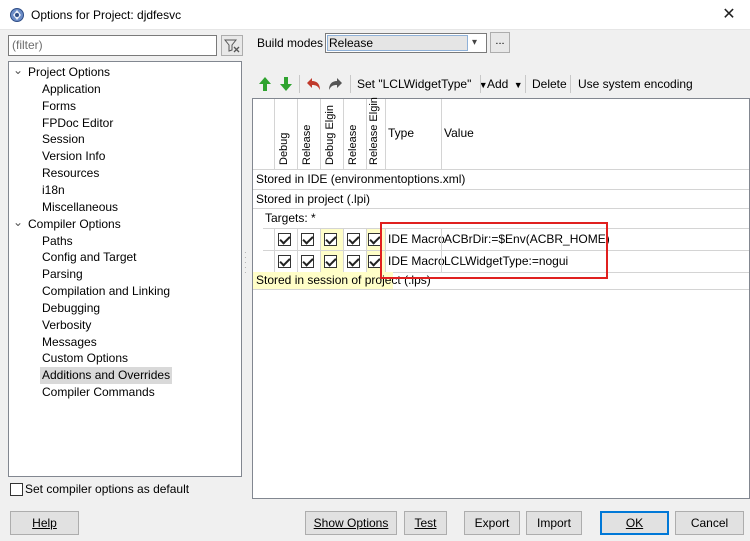 The width and height of the screenshot is (750, 541). I want to click on export-button: Export, so click(492, 523).